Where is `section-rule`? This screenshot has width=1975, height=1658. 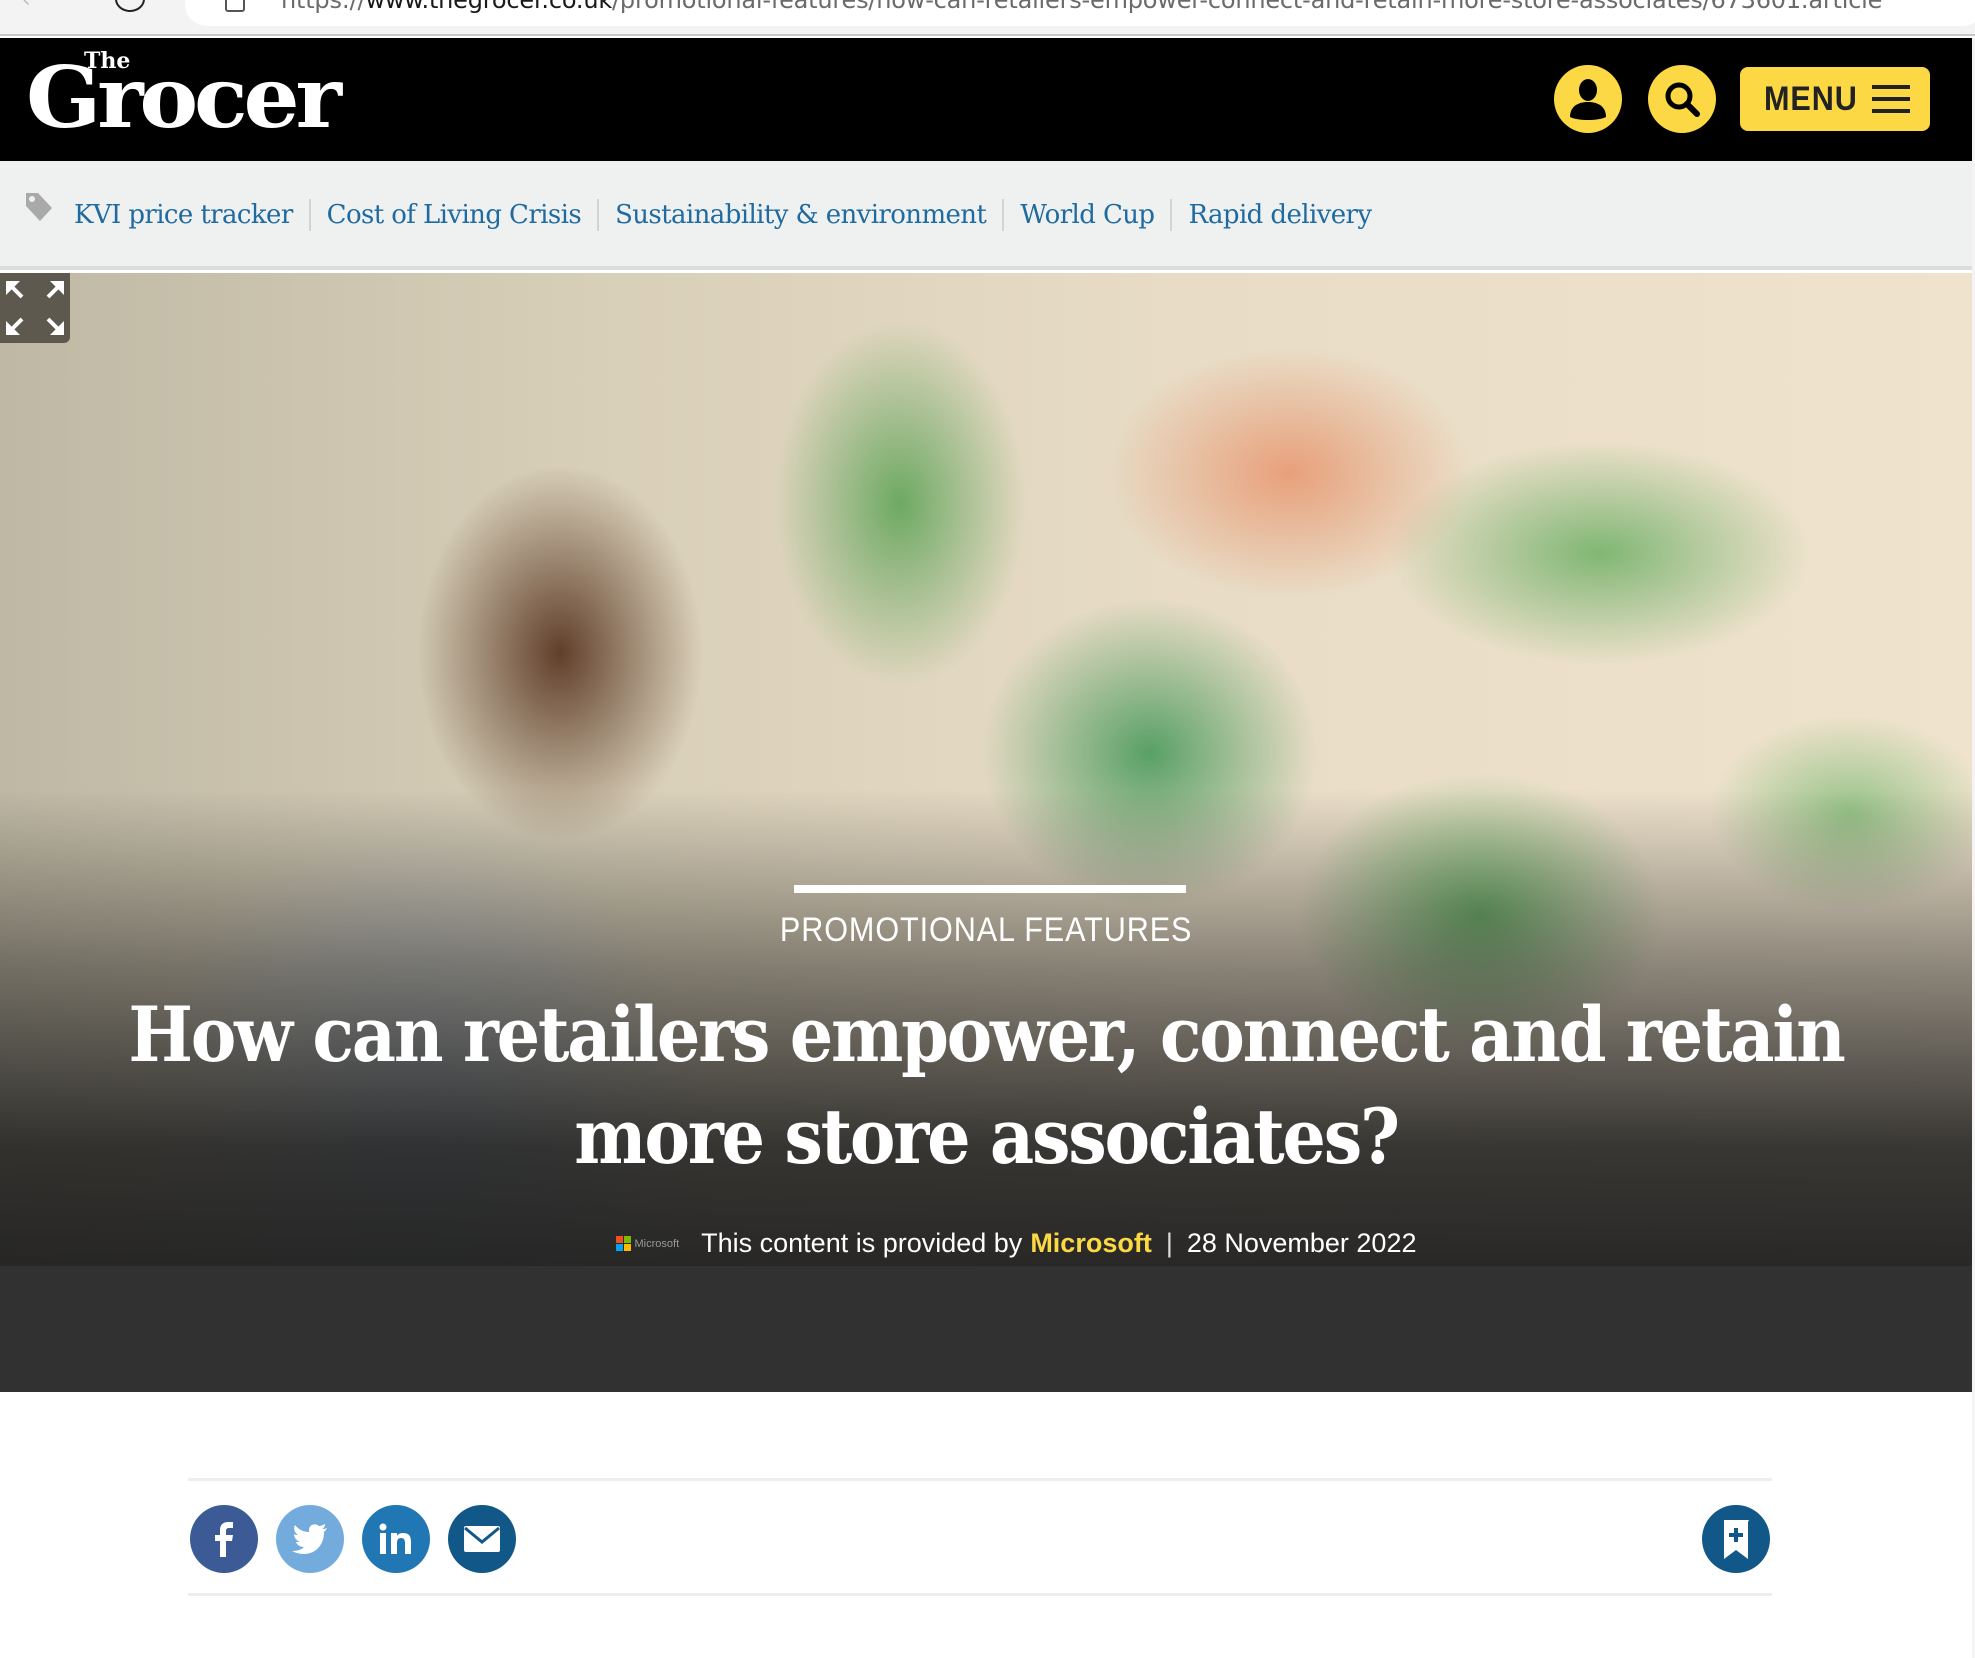
section-rule is located at coordinates (990, 889).